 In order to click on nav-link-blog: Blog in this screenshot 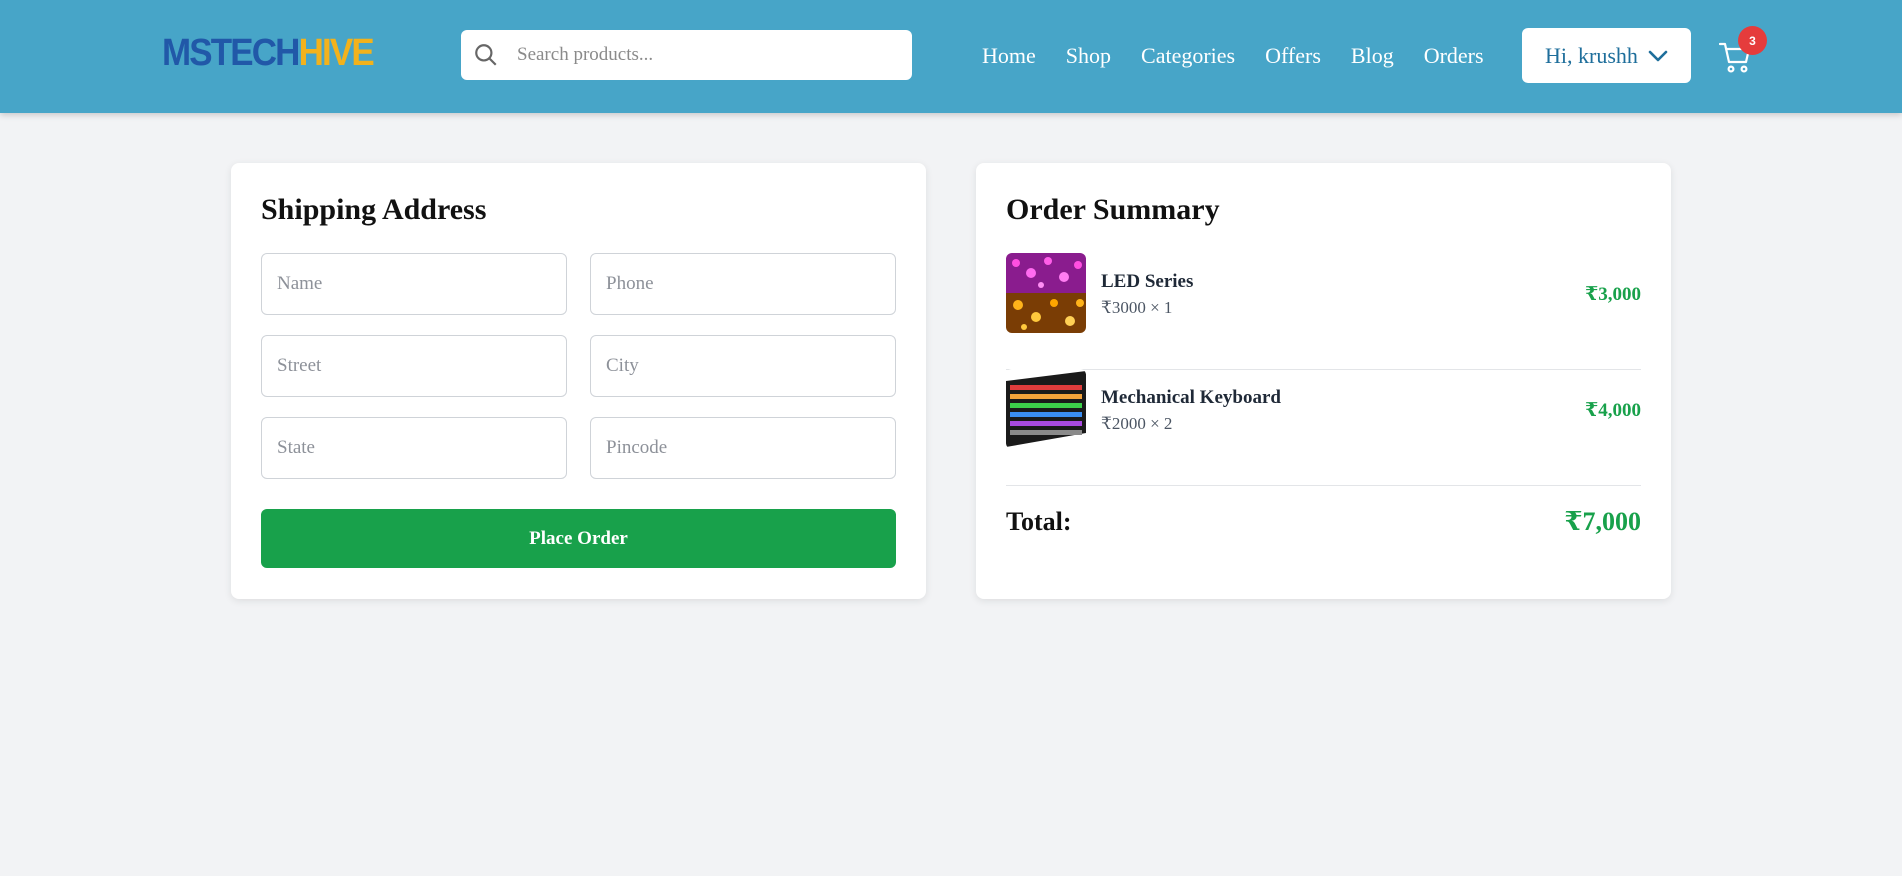, I will do `click(1372, 56)`.